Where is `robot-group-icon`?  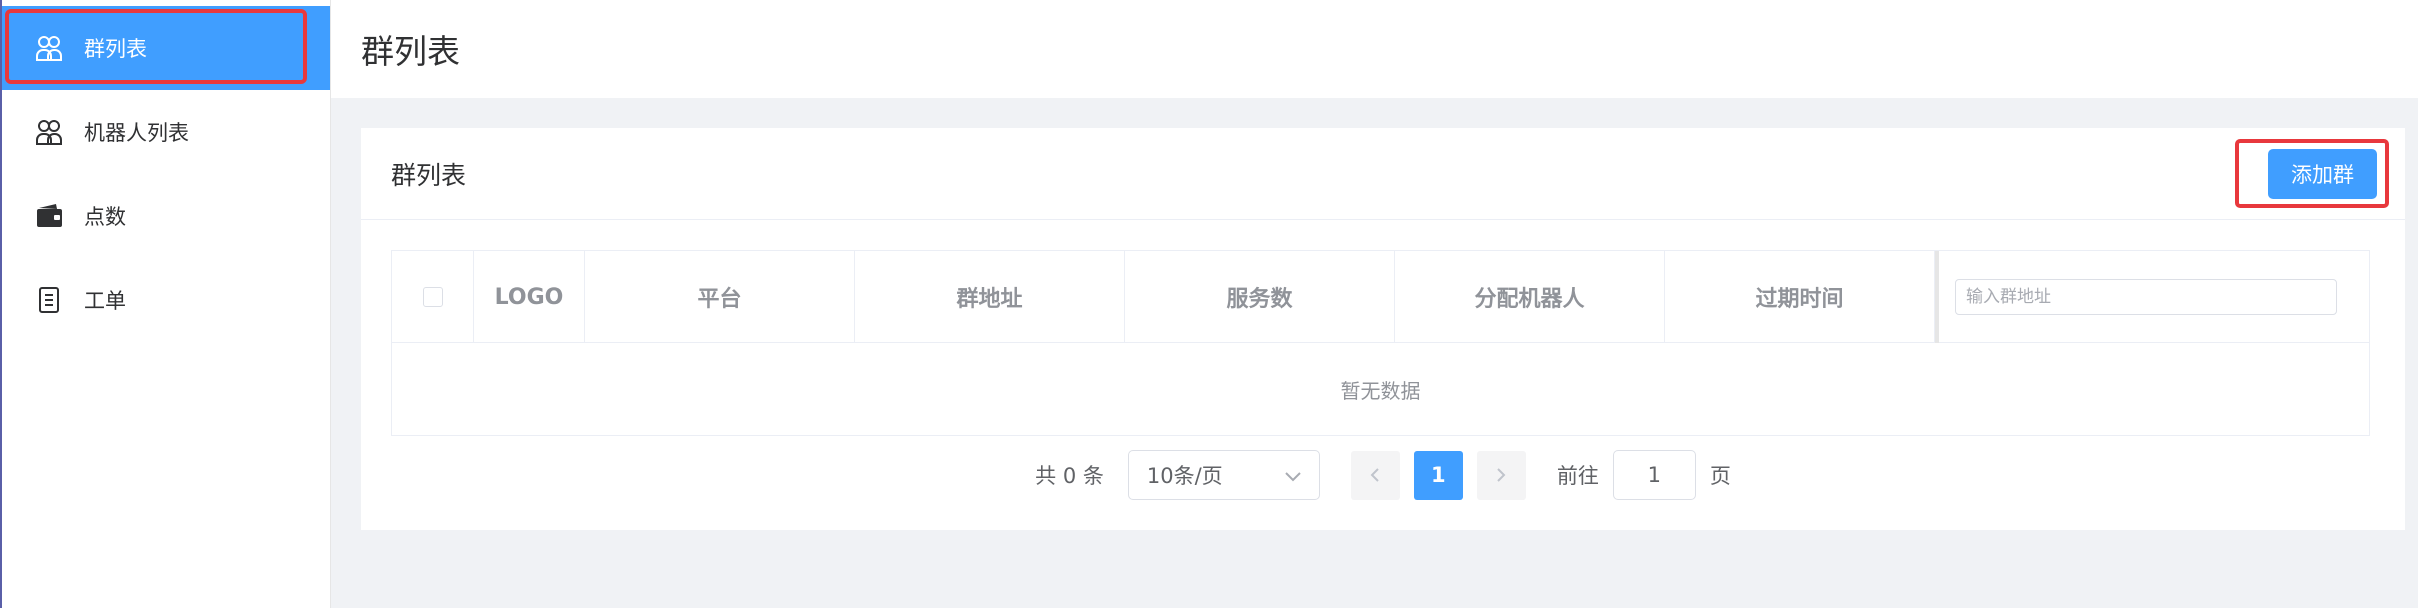 robot-group-icon is located at coordinates (49, 132).